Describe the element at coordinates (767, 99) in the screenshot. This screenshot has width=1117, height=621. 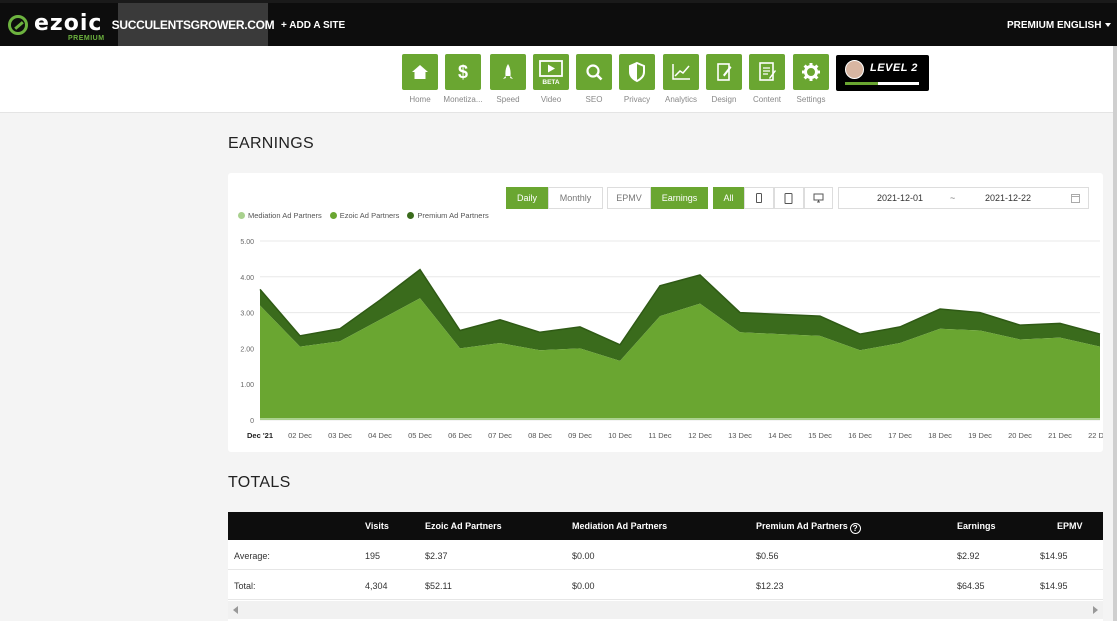
I see `nav-label: Content` at that location.